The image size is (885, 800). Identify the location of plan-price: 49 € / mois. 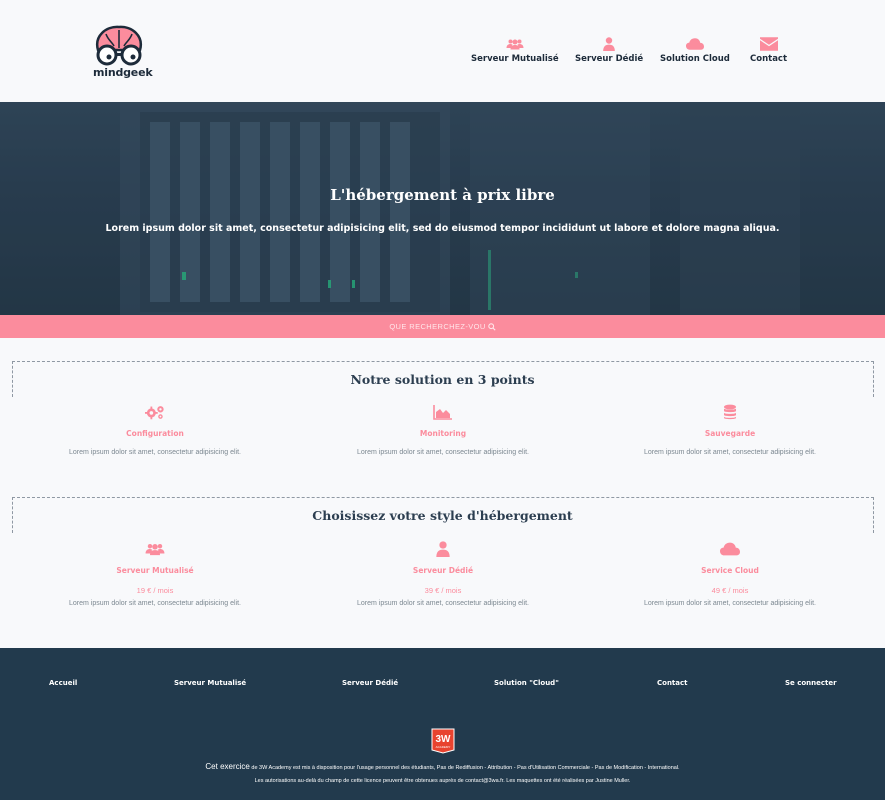
(730, 590).